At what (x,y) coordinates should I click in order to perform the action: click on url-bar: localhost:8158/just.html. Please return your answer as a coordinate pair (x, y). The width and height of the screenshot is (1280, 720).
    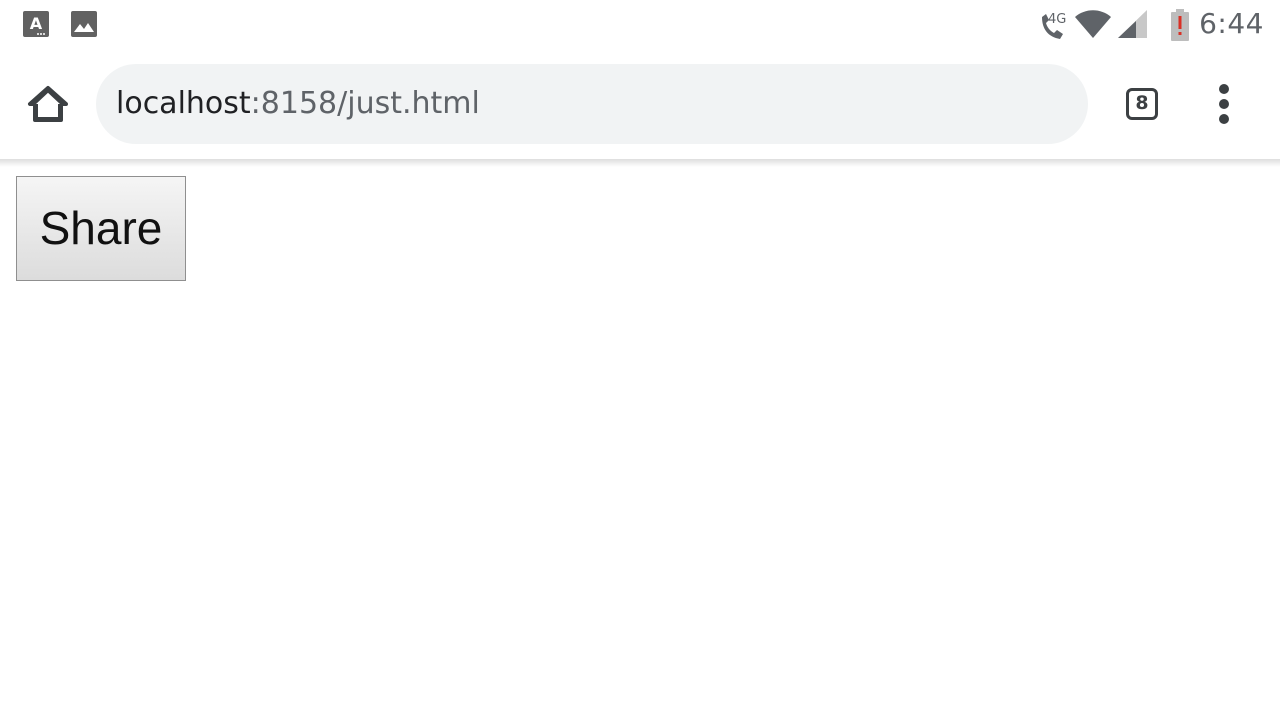
    Looking at the image, I should click on (592, 104).